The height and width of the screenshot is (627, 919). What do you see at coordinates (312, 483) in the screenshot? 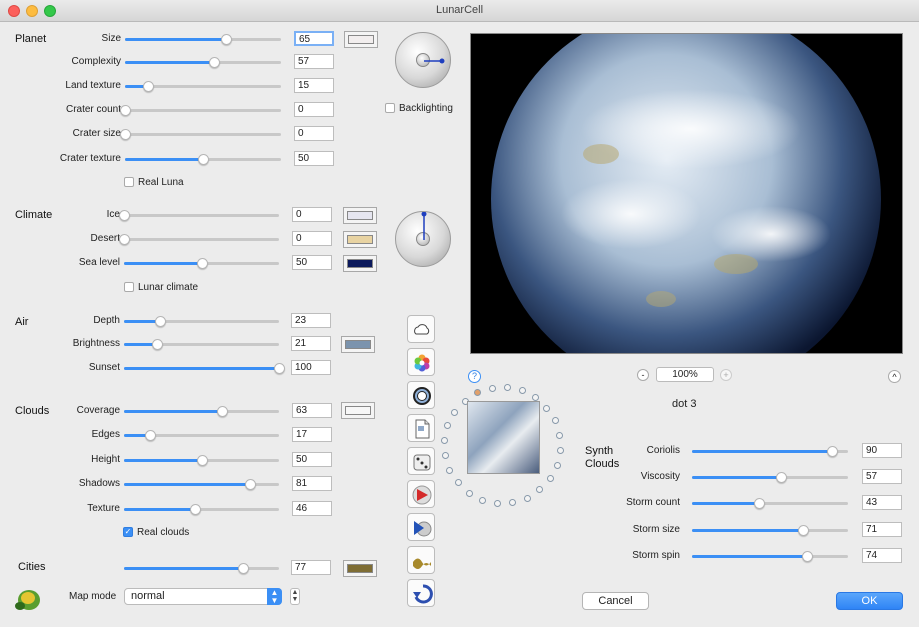
I see `shadows-value-field: 81` at bounding box center [312, 483].